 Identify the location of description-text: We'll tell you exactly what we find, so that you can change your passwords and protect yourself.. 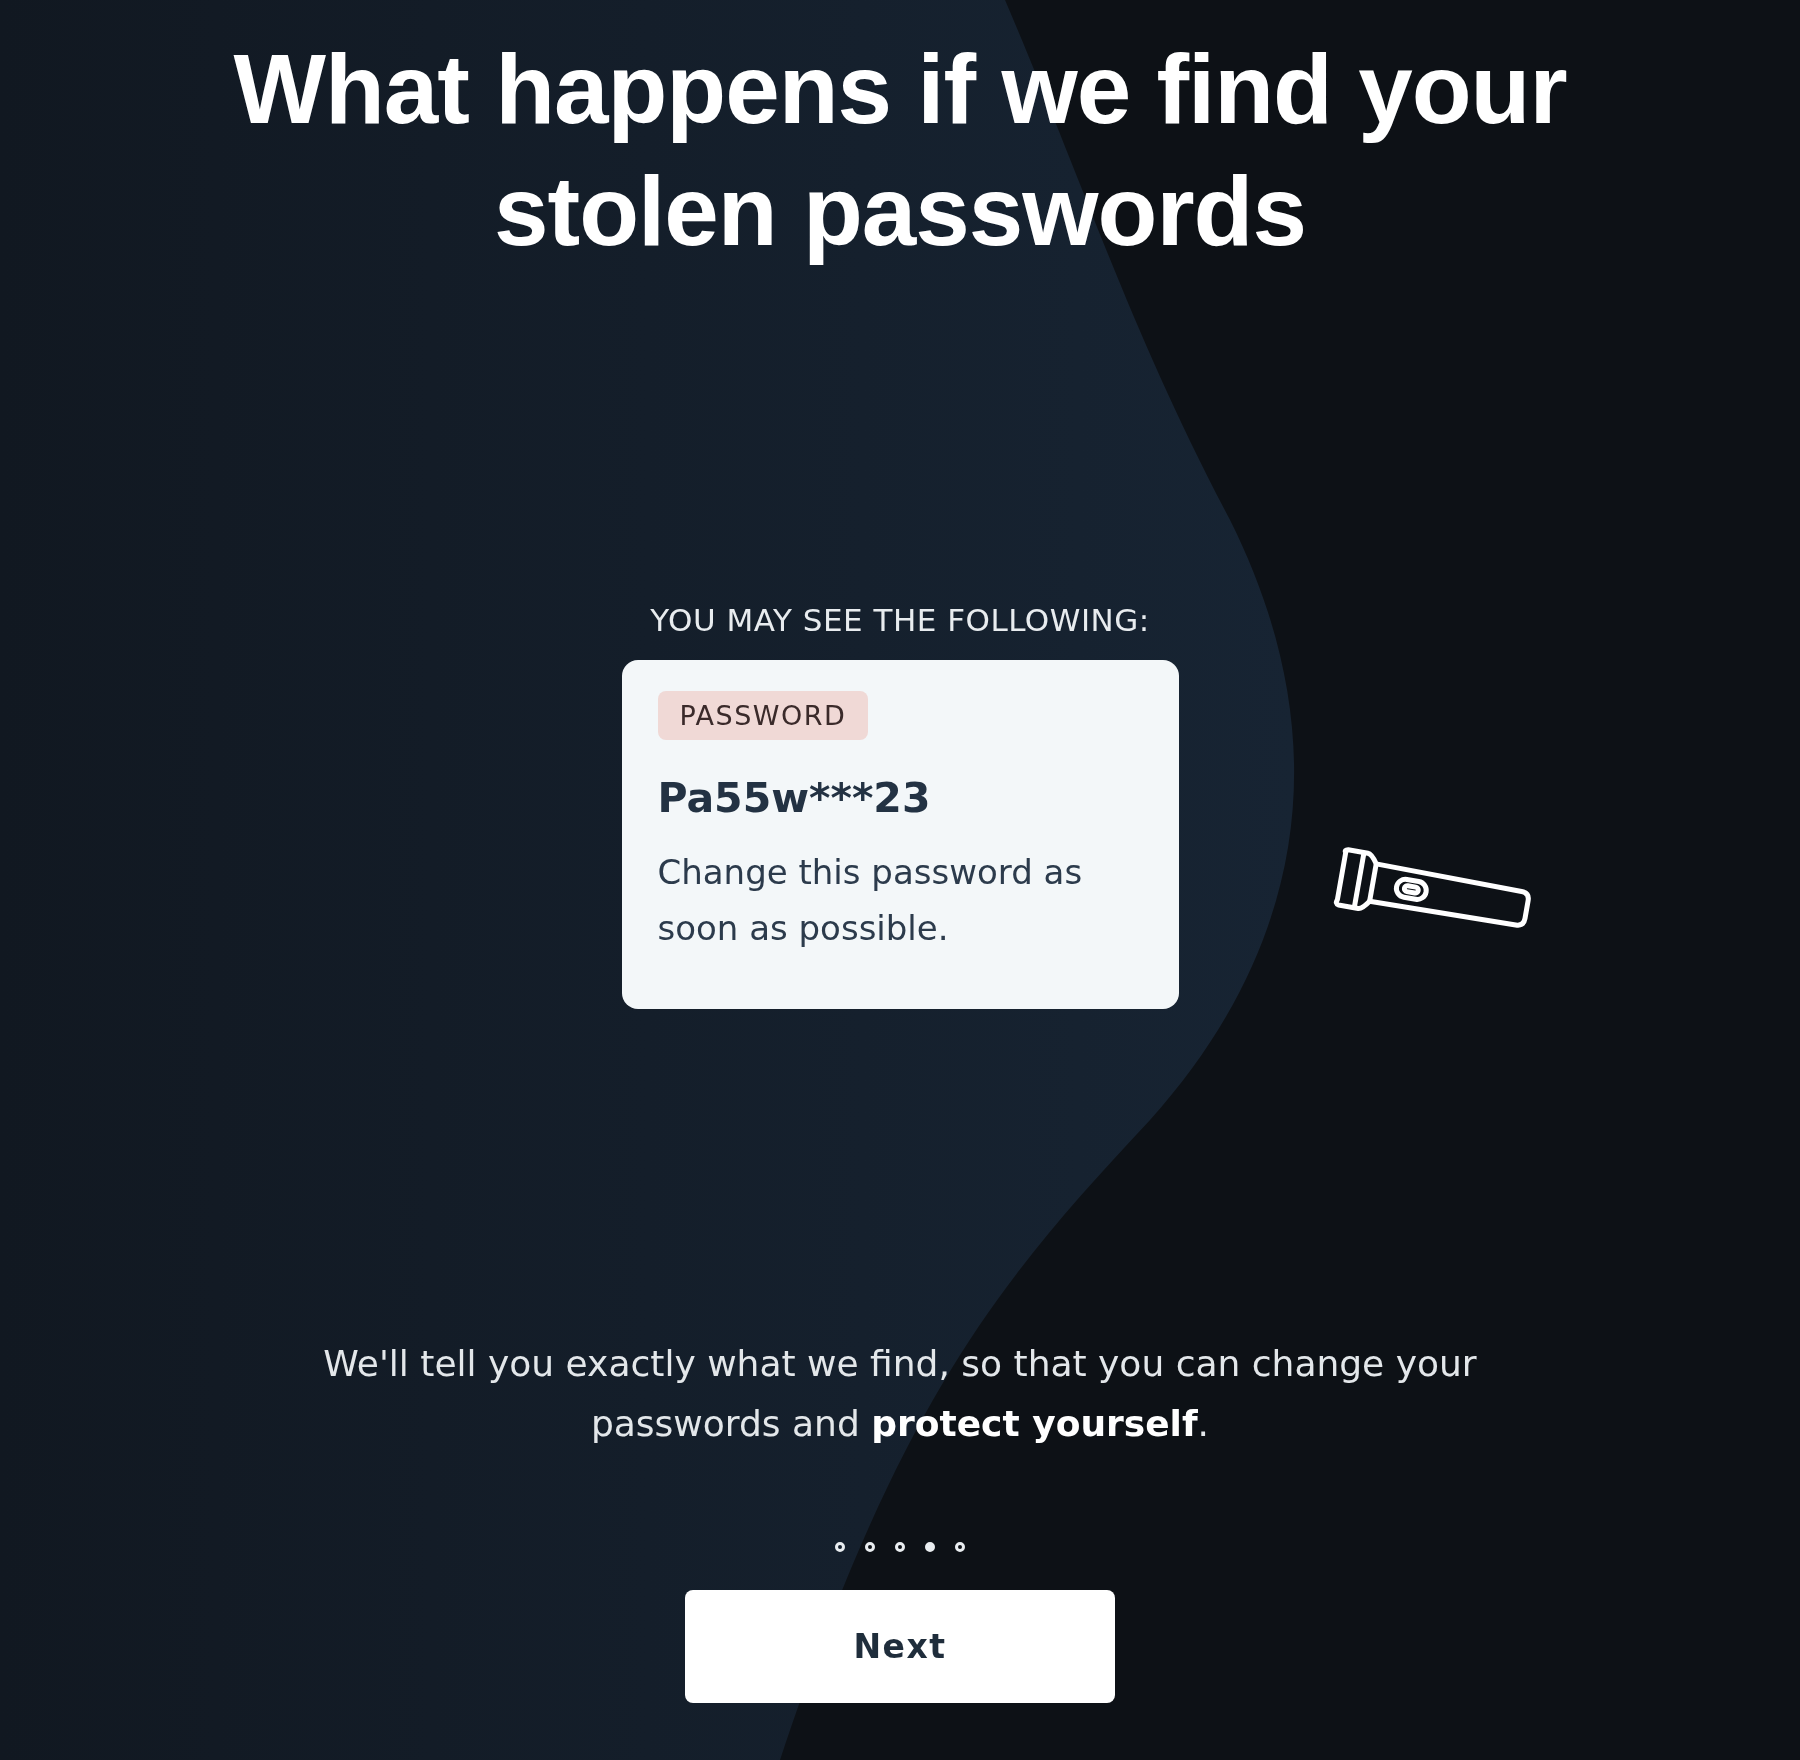
(900, 1394).